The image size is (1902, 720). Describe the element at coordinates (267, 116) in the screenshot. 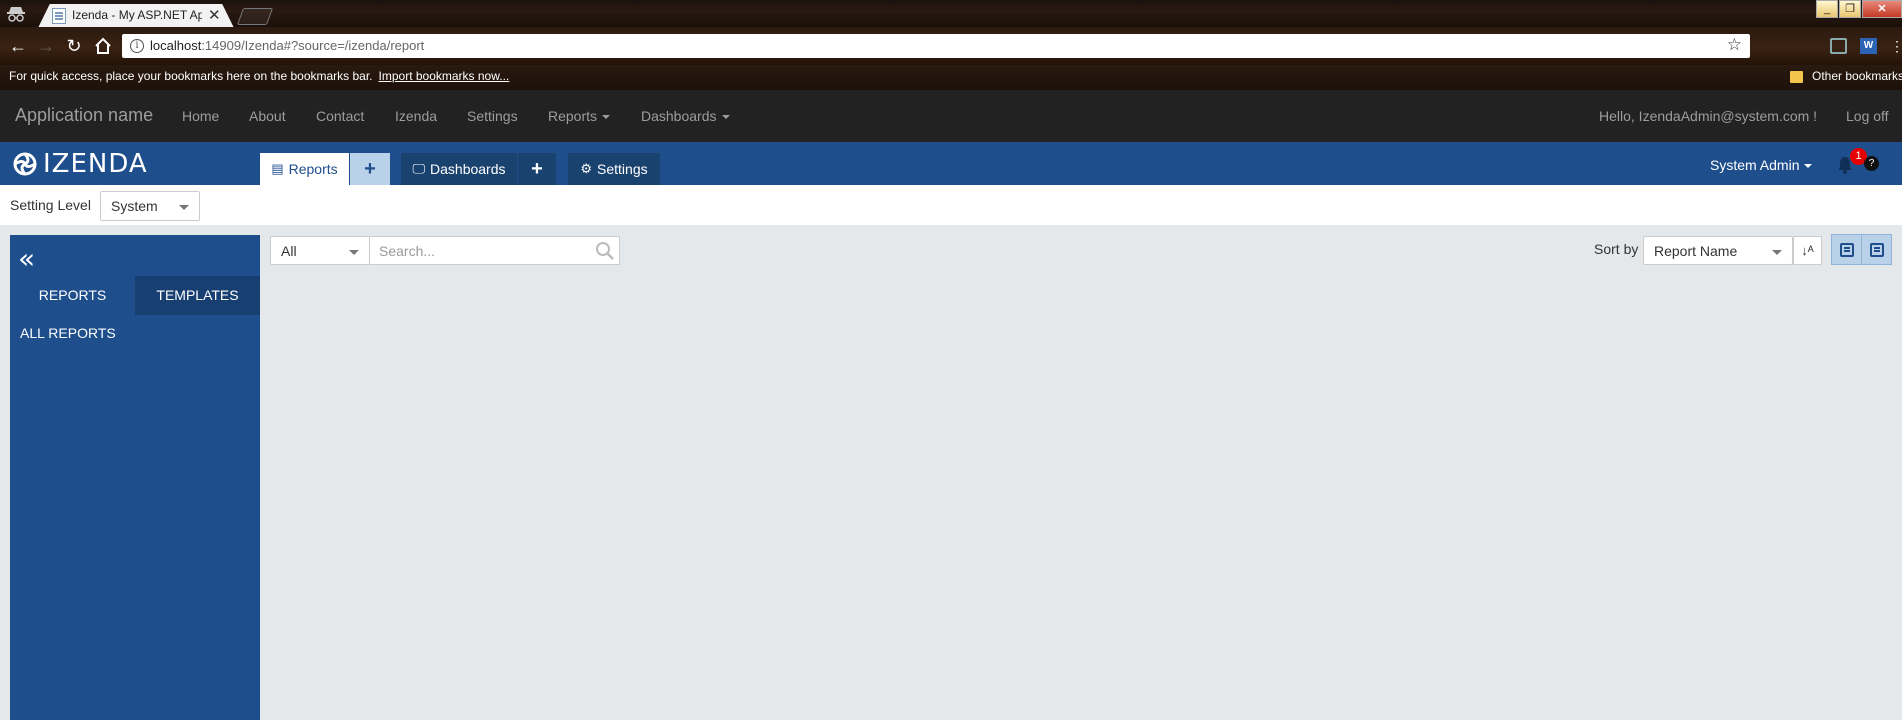

I see `nav-about: About` at that location.